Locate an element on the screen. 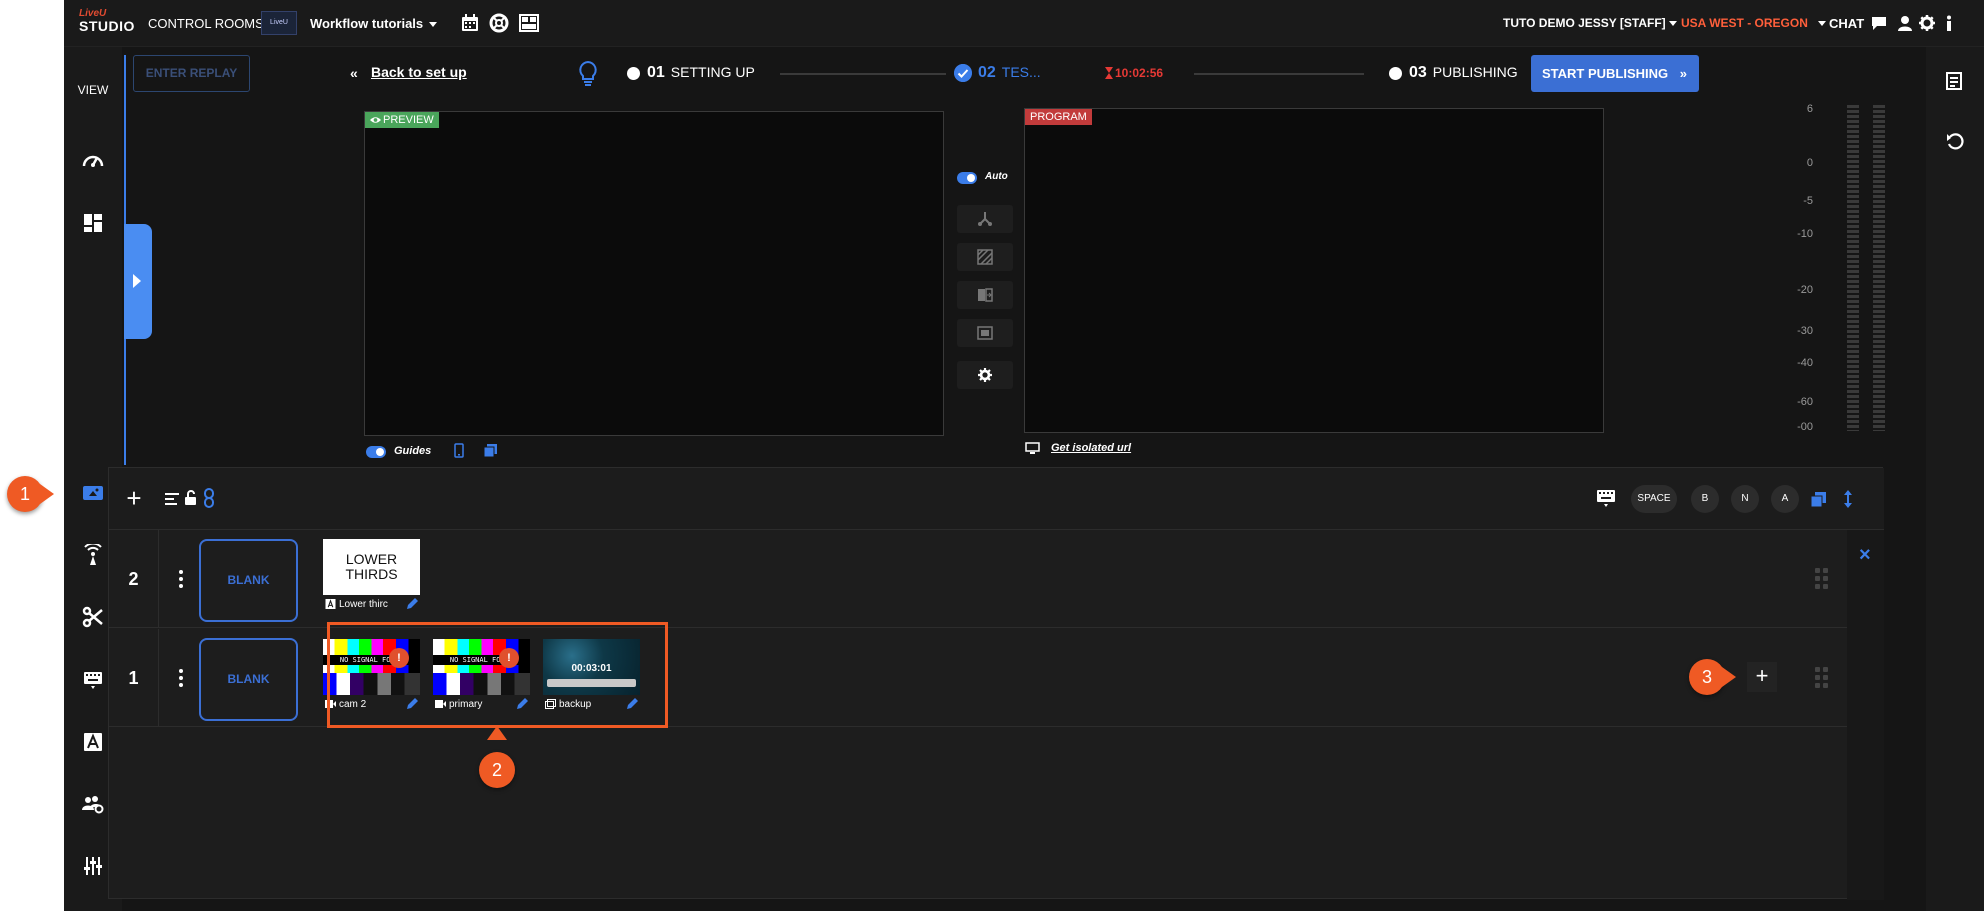 This screenshot has height=911, width=1984. scissors-icon is located at coordinates (93, 617).